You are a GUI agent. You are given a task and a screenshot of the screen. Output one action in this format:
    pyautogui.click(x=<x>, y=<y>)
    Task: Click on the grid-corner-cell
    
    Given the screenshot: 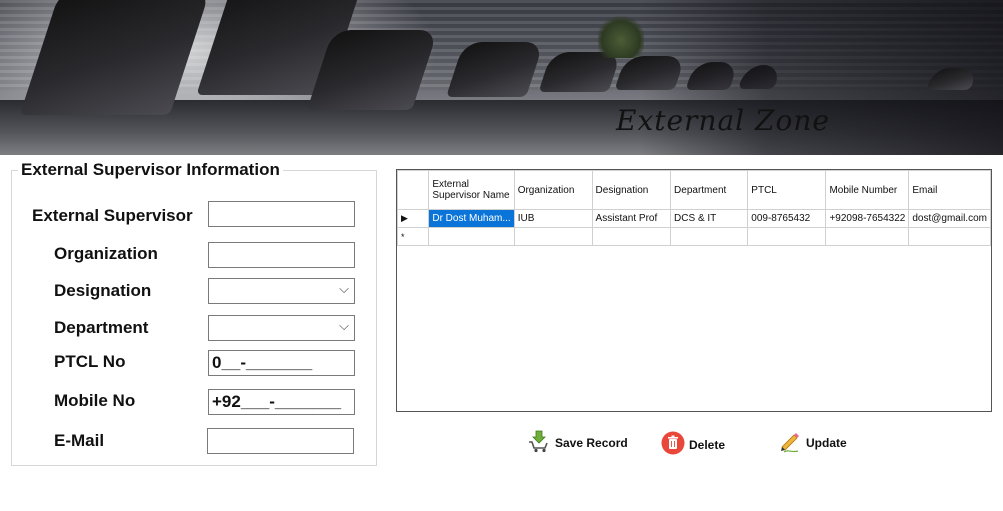 What is the action you would take?
    pyautogui.click(x=413, y=190)
    